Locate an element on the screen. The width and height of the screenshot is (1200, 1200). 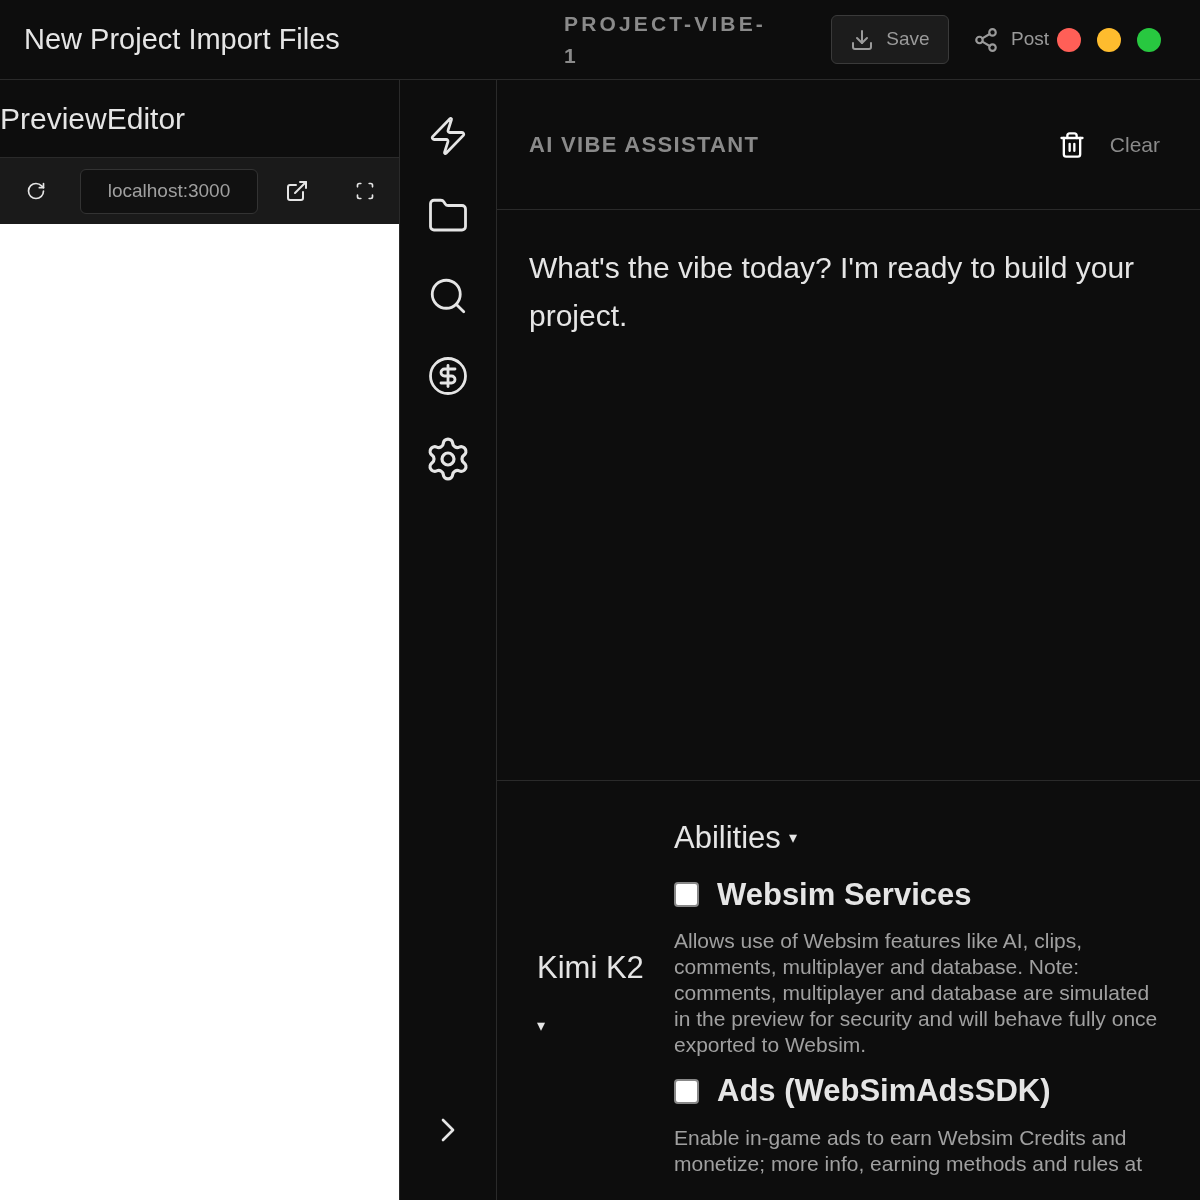
assistant-title: AI VIBE ASSISTANT is located at coordinates (644, 145).